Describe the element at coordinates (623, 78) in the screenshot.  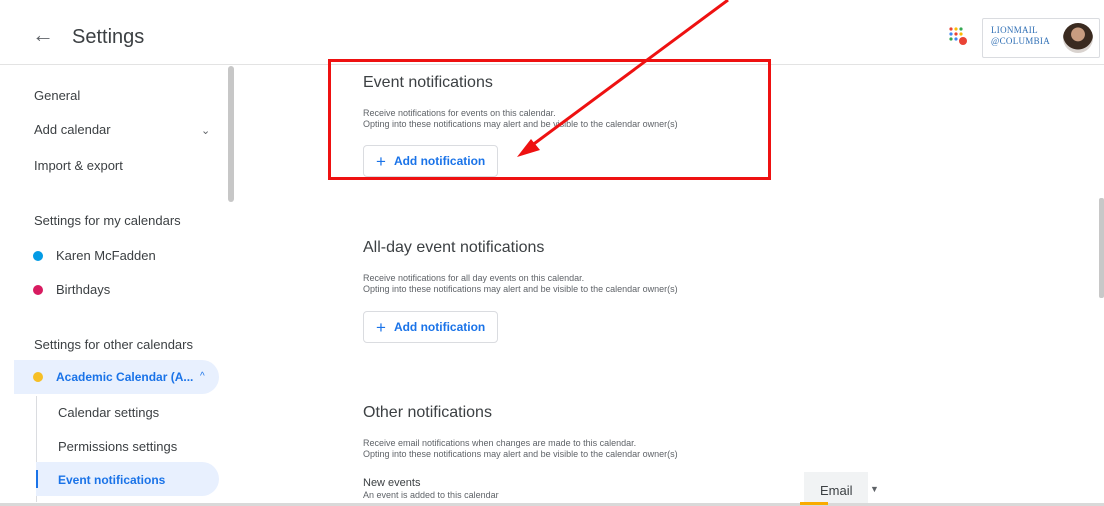
I see `annotation-arrow-icon` at that location.